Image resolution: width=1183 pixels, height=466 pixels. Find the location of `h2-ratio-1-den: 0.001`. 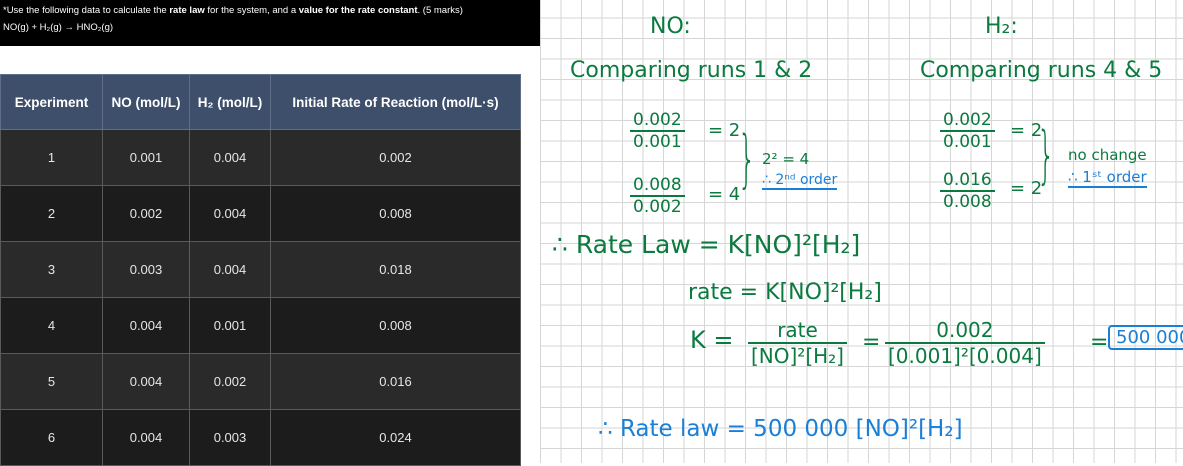

h2-ratio-1-den: 0.001 is located at coordinates (967, 142).